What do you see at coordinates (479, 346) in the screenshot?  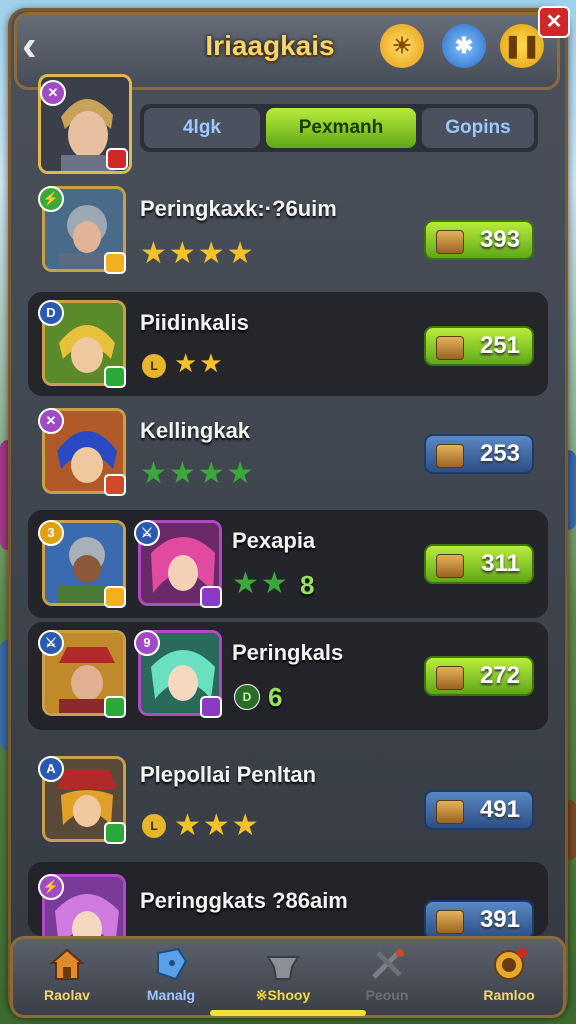 I see `buy-button: 251` at bounding box center [479, 346].